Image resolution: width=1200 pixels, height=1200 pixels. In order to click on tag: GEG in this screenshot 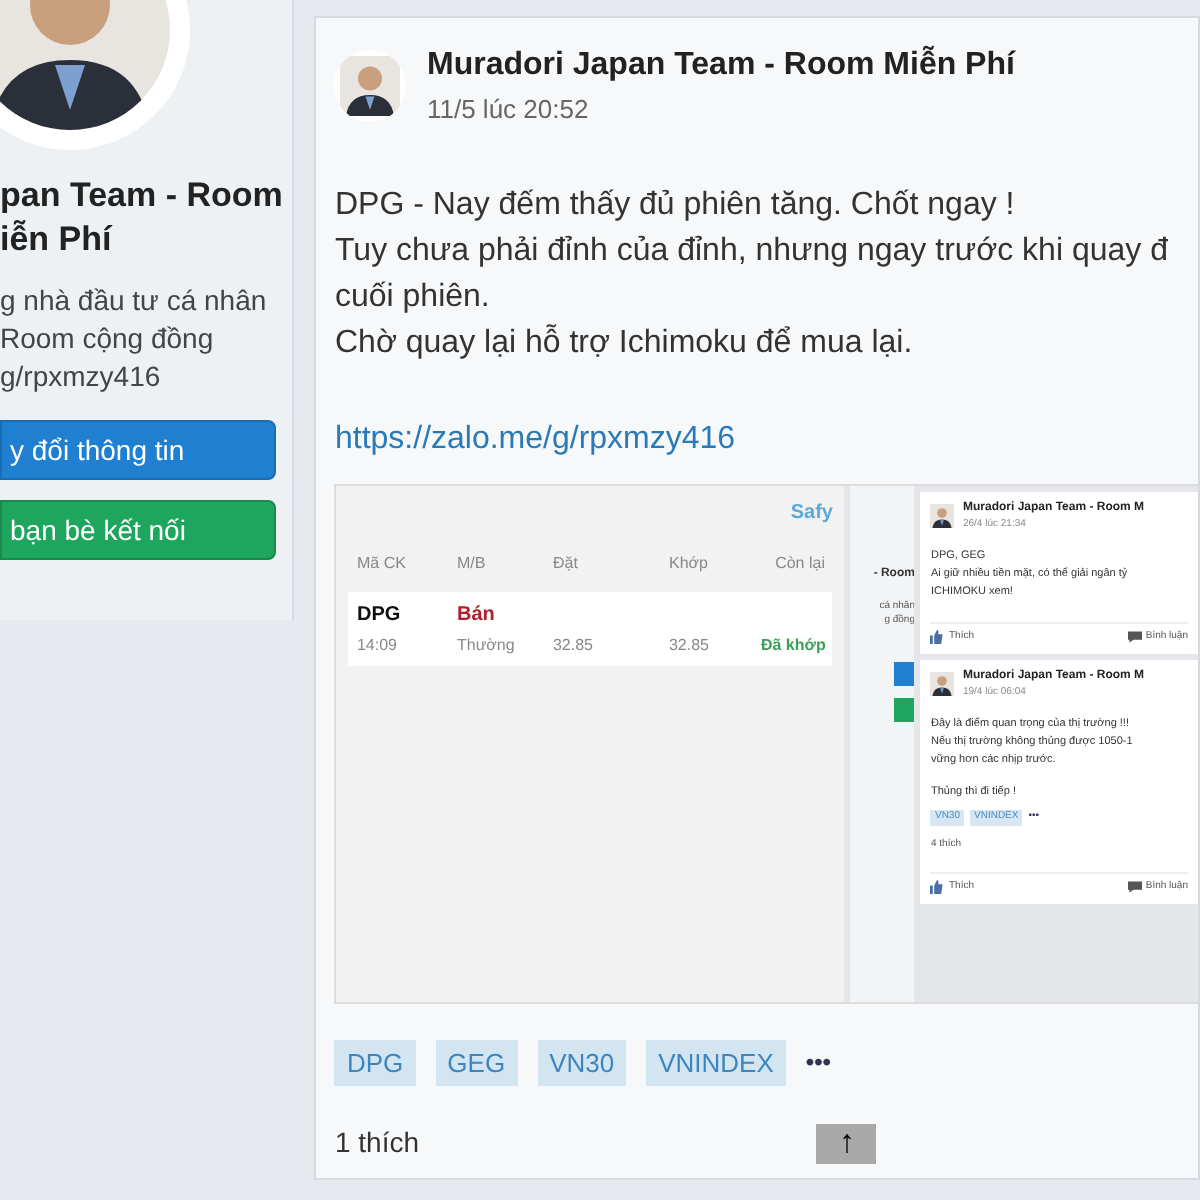, I will do `click(476, 1062)`.